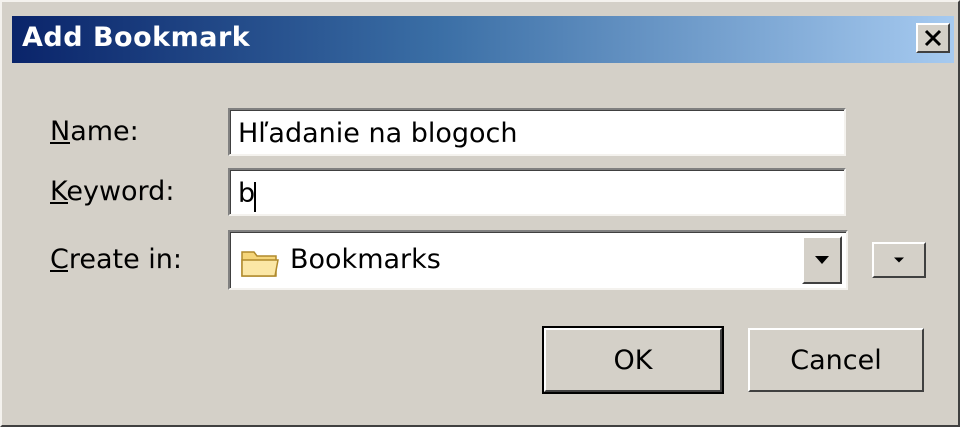  I want to click on keyword-label: Keyword:, so click(112, 191).